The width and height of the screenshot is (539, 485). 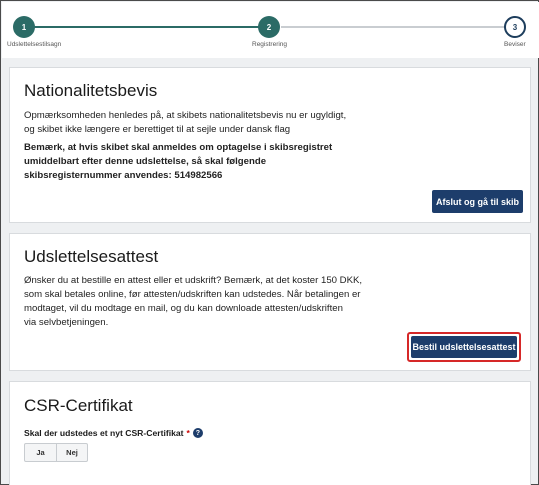 What do you see at coordinates (123, 175) in the screenshot?
I see `register-note-line-3: skibsregisternummer anvendes: 514982566` at bounding box center [123, 175].